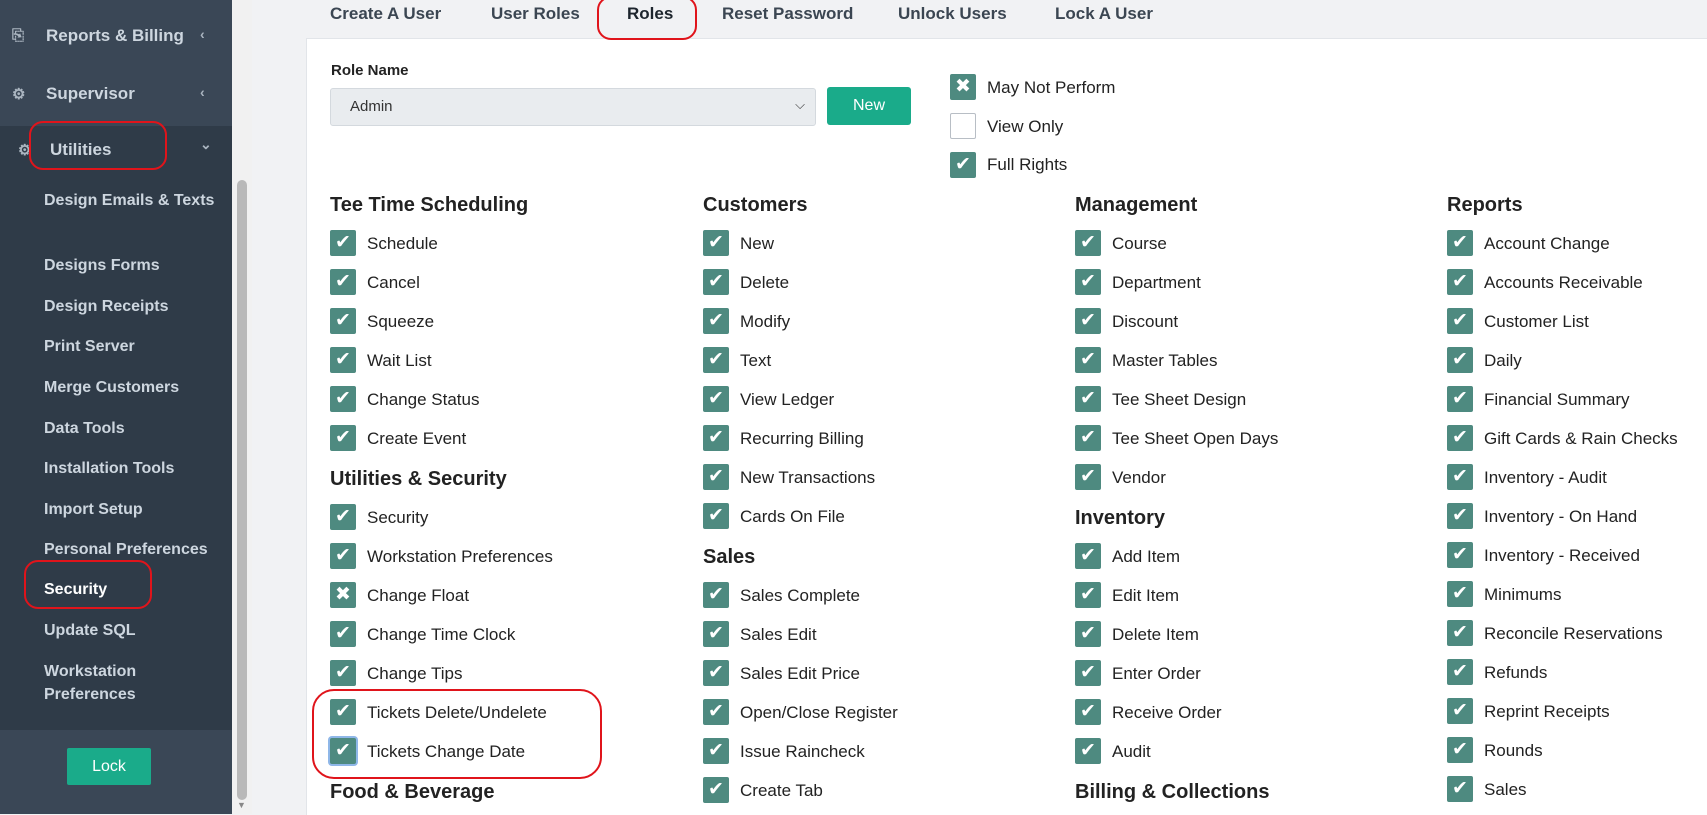 The image size is (1707, 815). I want to click on sidebar-item-supervisor: ⚙ Supervisor ‹, so click(116, 96).